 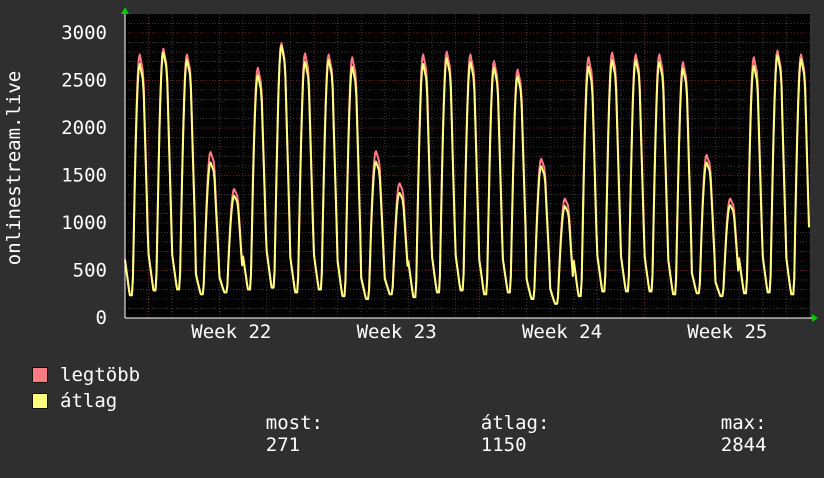 I want to click on legend-item-max: legtöbb, so click(x=86, y=375).